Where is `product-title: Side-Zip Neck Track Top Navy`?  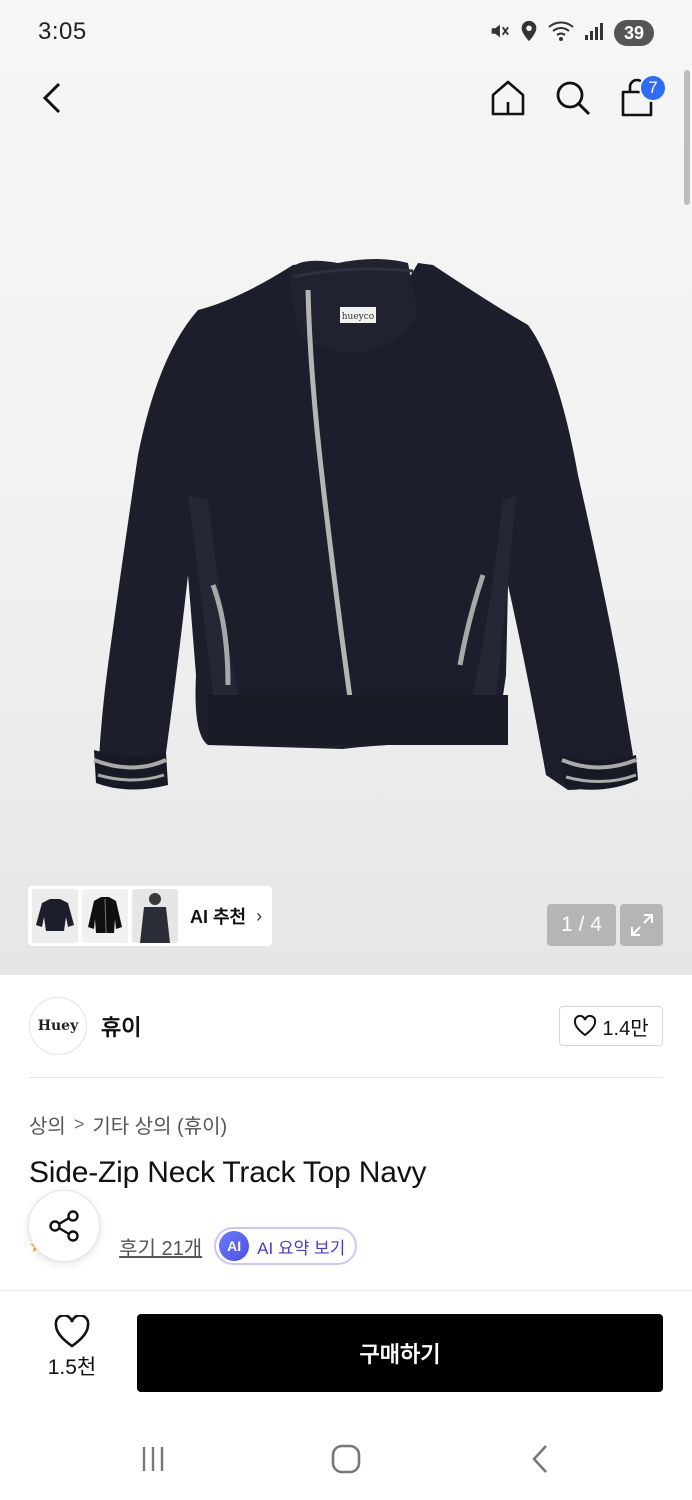 product-title: Side-Zip Neck Track Top Navy is located at coordinates (228, 1172).